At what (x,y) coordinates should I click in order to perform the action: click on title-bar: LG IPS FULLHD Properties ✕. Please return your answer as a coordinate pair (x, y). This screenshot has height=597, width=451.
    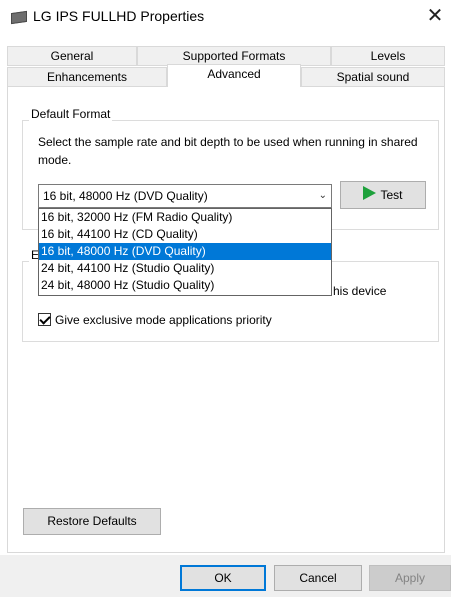
    Looking at the image, I should click on (225, 17).